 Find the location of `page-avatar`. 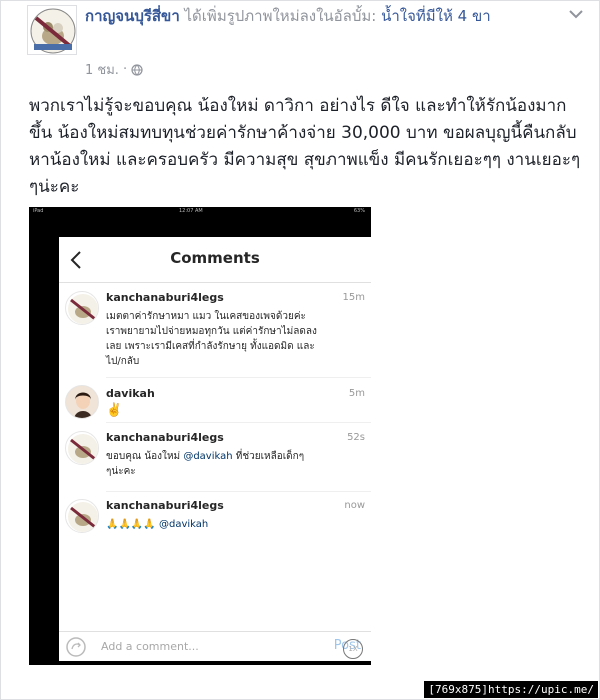

page-avatar is located at coordinates (52, 30).